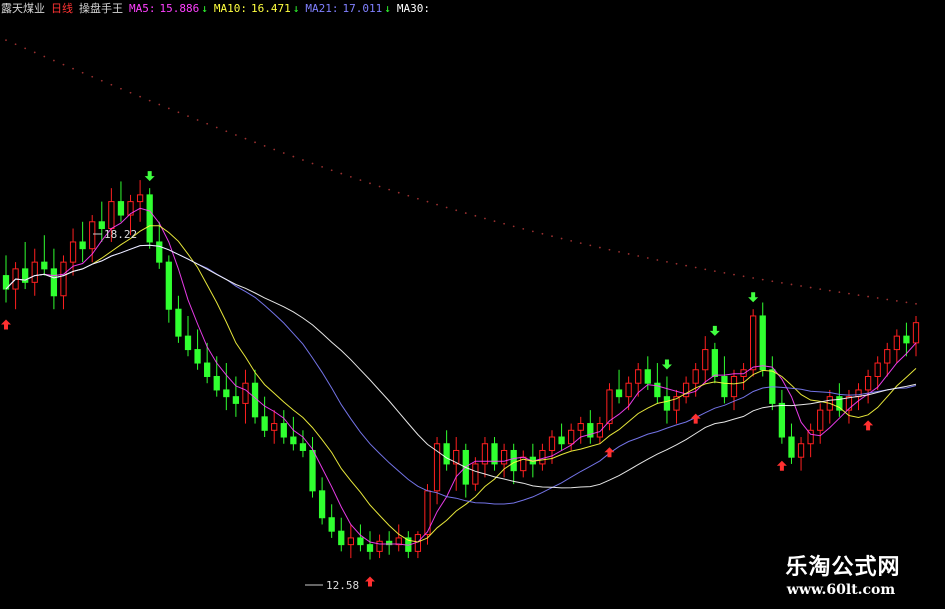  What do you see at coordinates (168, 8) in the screenshot?
I see `ma5-readout: MA5: 15.886 ↓` at bounding box center [168, 8].